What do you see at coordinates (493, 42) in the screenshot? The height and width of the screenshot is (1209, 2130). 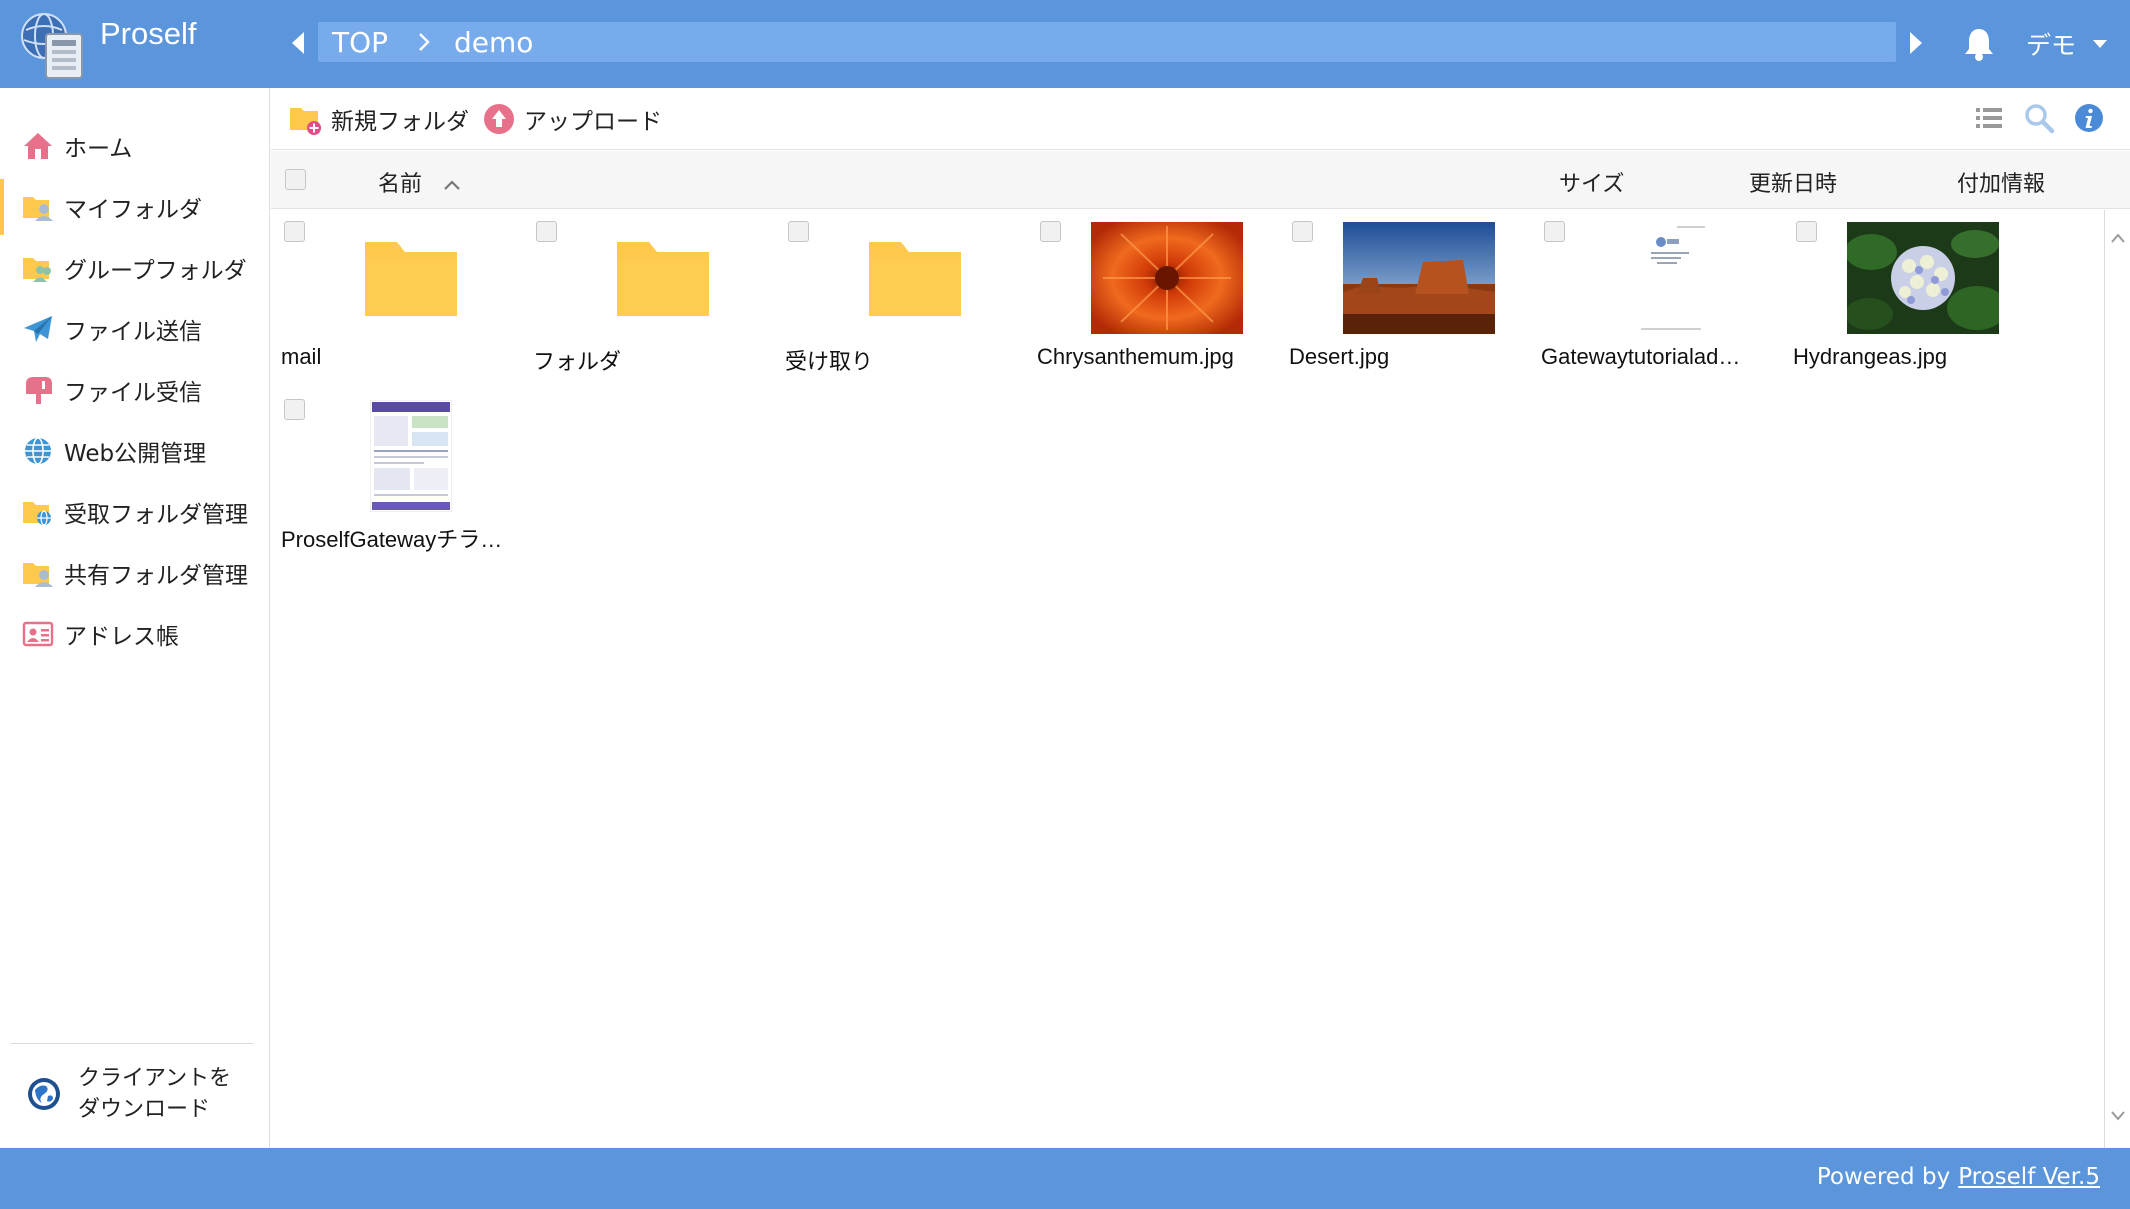 I see `breadcrumb-demo: demo` at bounding box center [493, 42].